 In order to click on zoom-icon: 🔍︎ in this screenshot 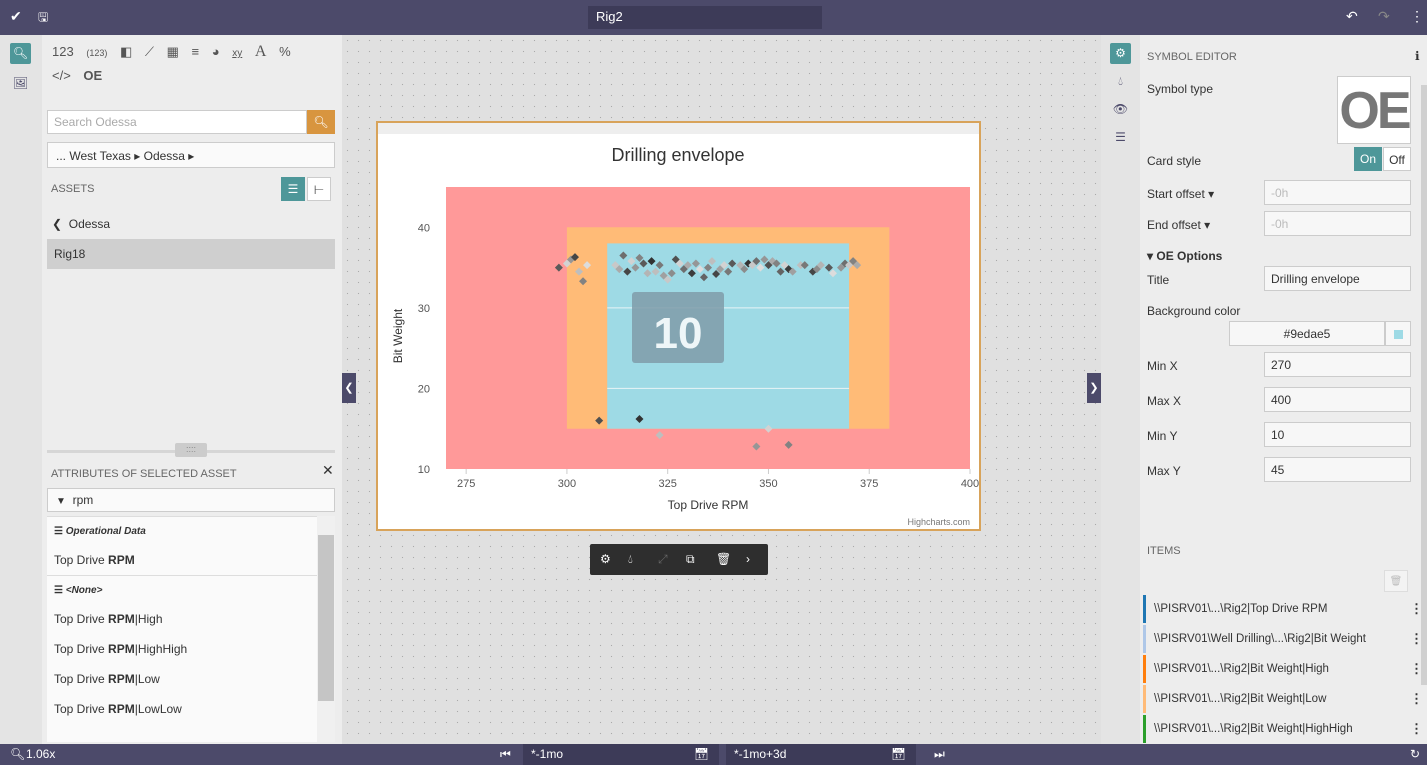, I will do `click(17, 754)`.